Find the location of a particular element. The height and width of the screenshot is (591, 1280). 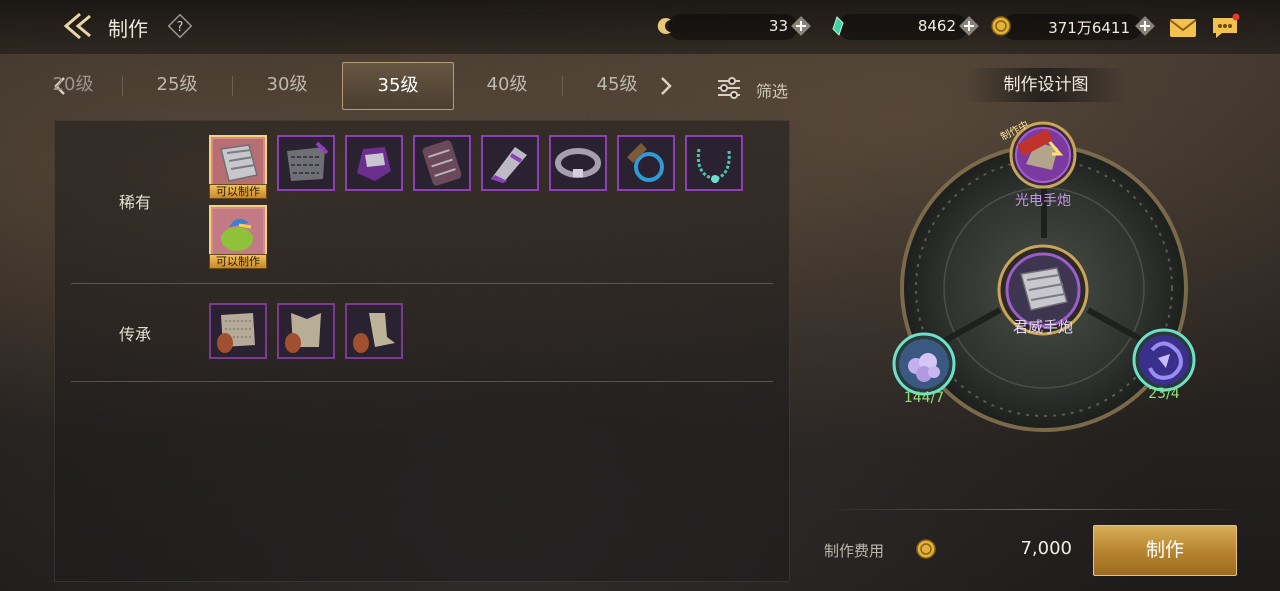

item-purple-helm is located at coordinates (374, 163).